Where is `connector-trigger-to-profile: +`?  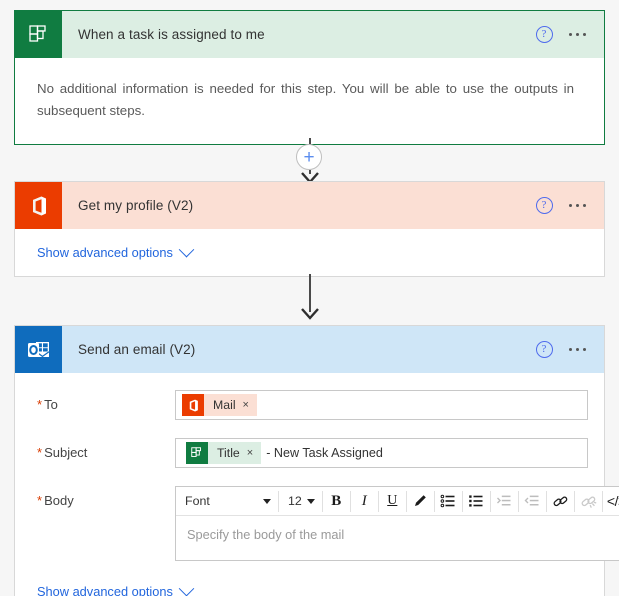
connector-trigger-to-profile: + is located at coordinates (309, 161).